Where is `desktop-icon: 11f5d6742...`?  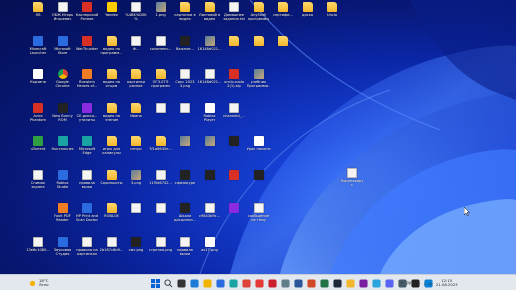 desktop-icon: 11f5d6742... is located at coordinates (161, 180).